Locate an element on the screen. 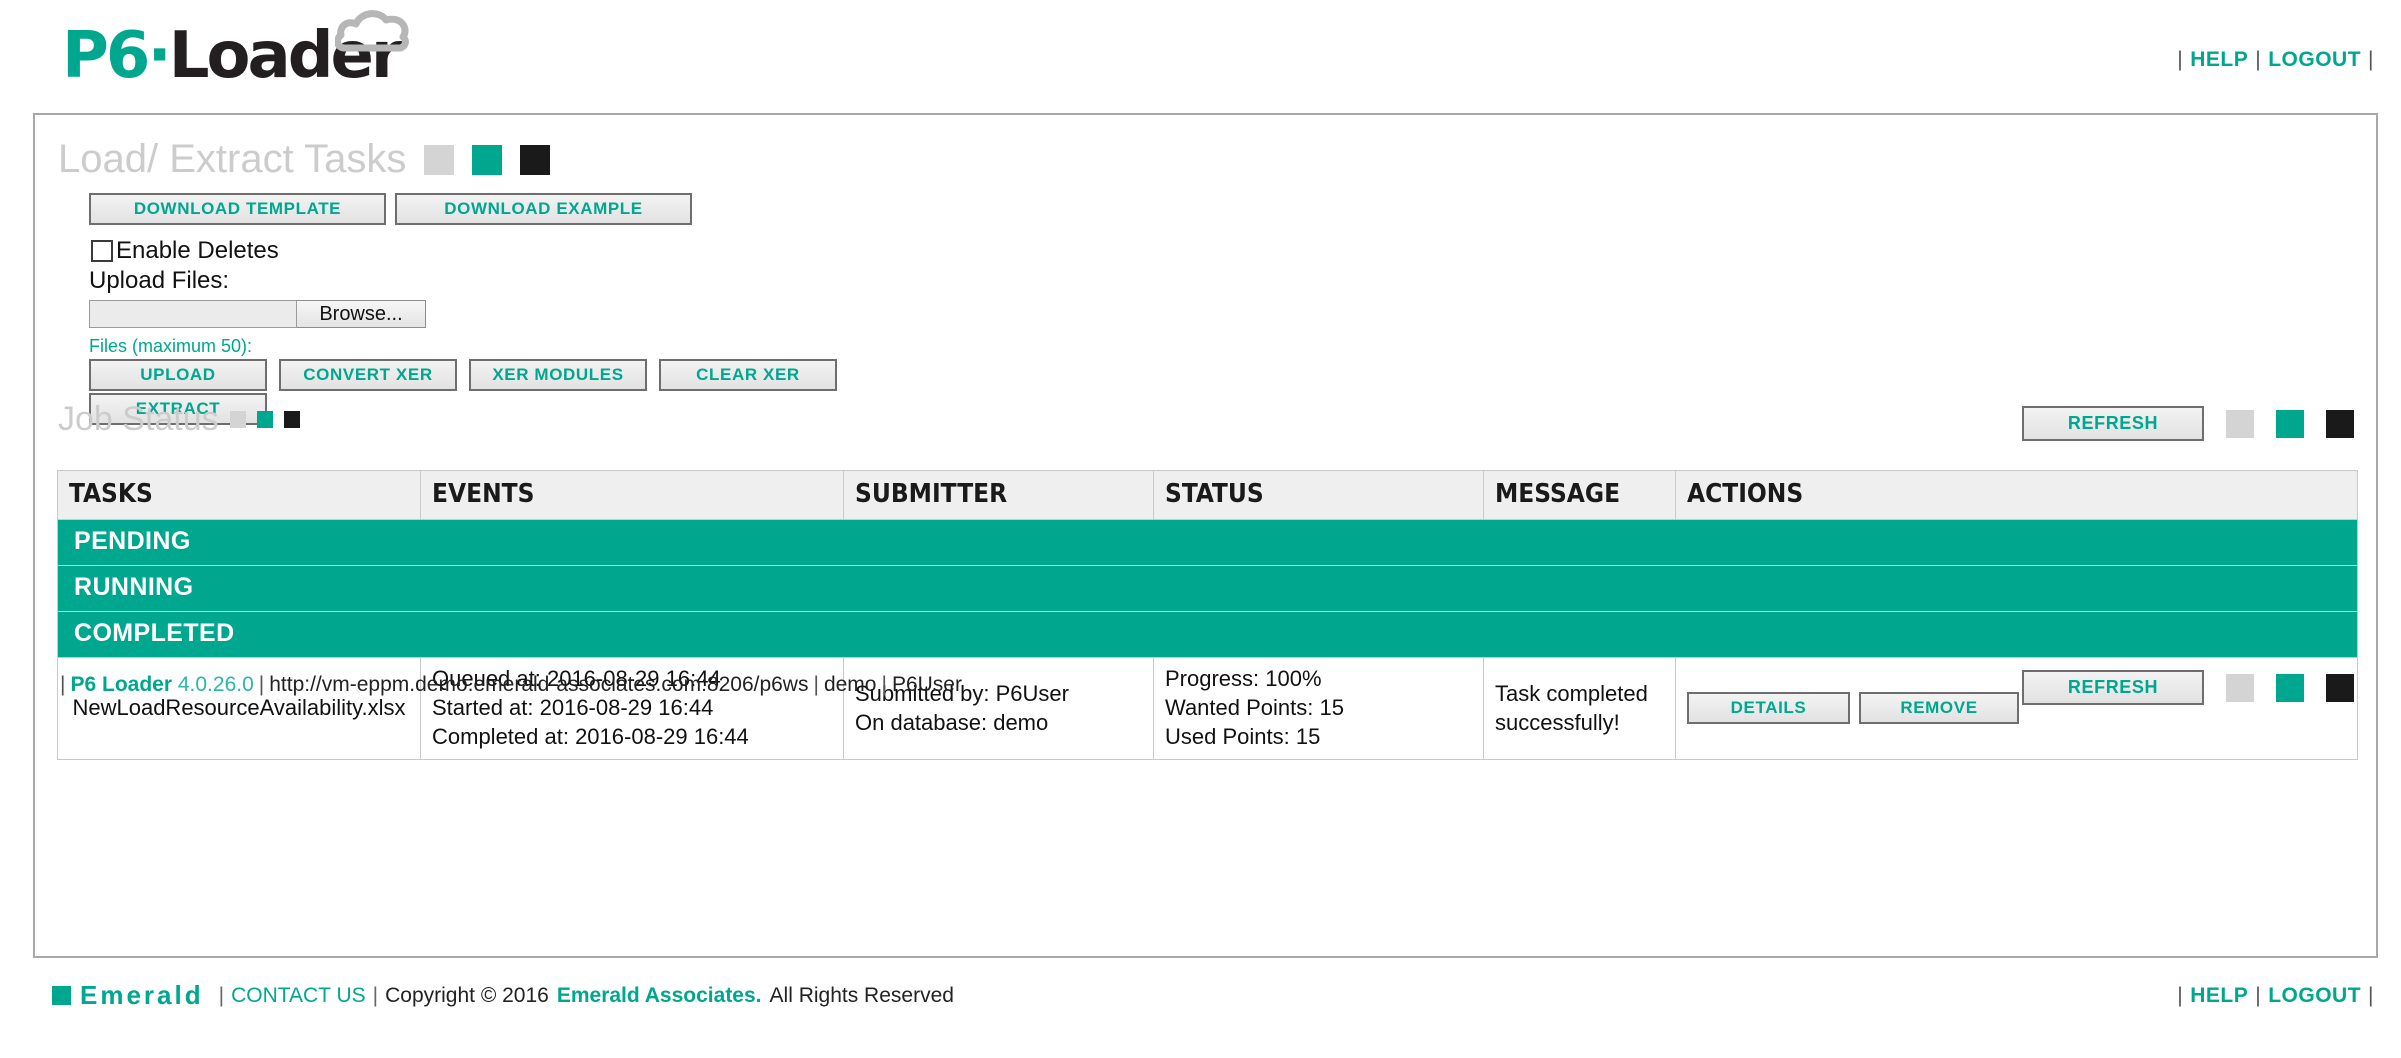 This screenshot has width=2401, height=1058. section-row-running: RUNNING is located at coordinates (1207, 588).